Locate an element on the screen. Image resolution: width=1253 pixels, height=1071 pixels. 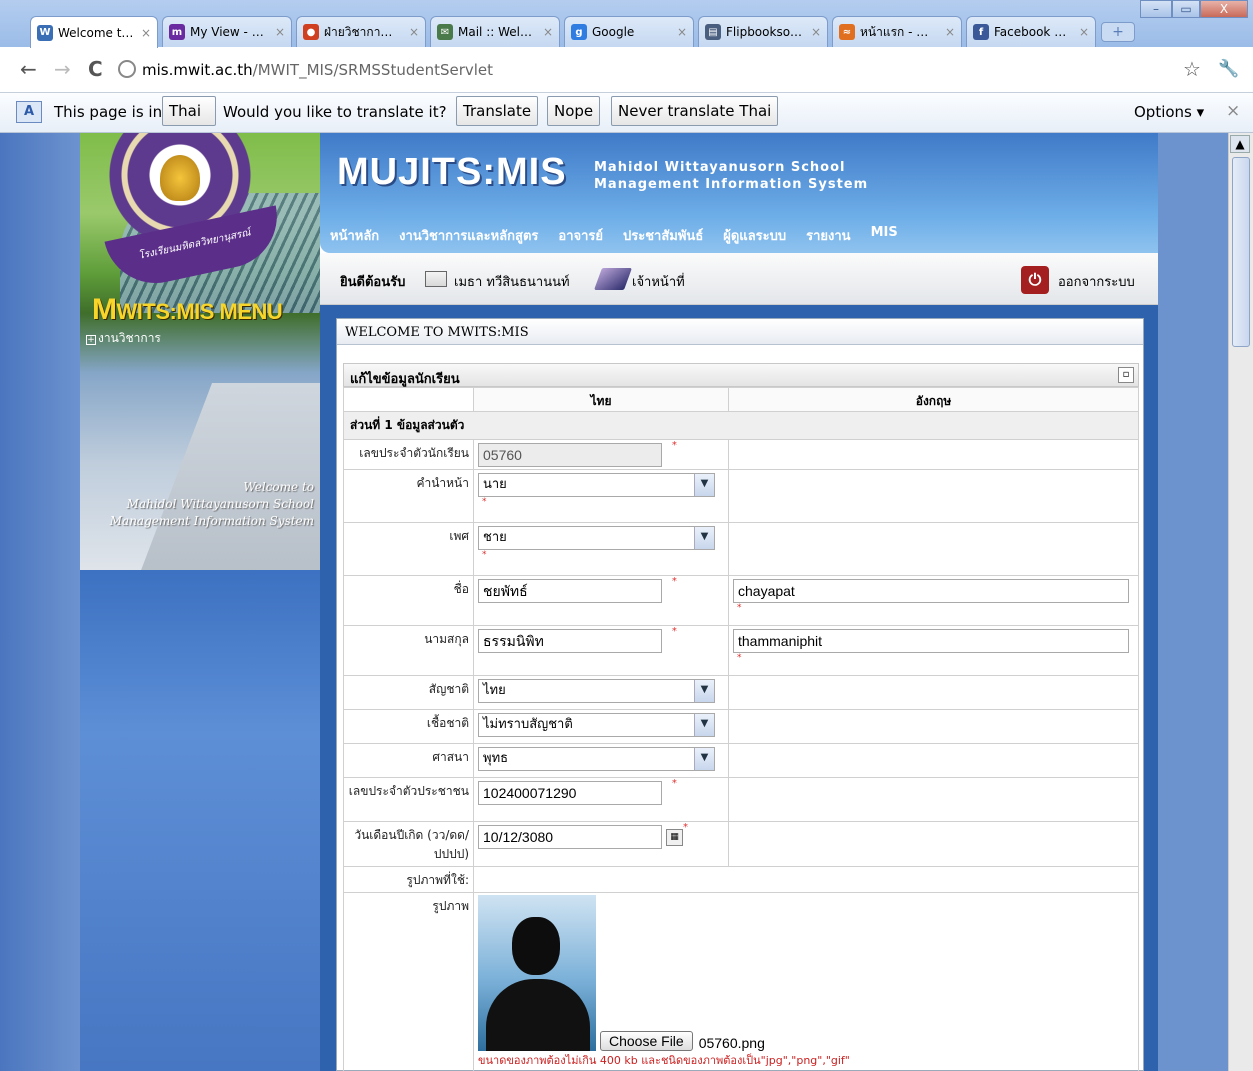
student-photo is located at coordinates (537, 973).